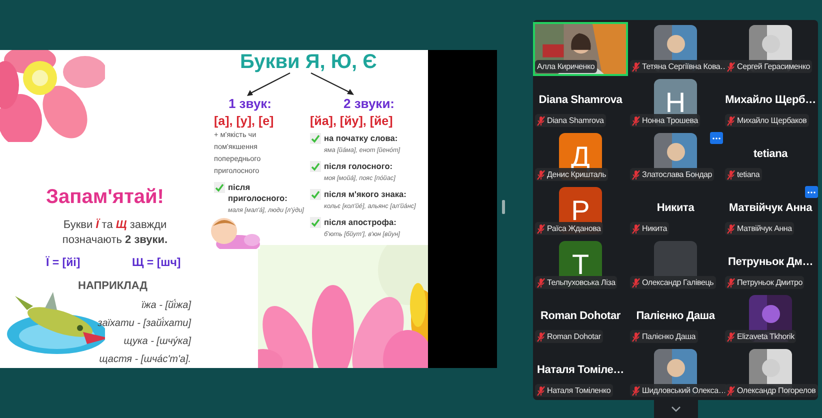 This screenshot has height=418, width=822. I want to click on reminder-title: Запам'ятай!, so click(105, 197).